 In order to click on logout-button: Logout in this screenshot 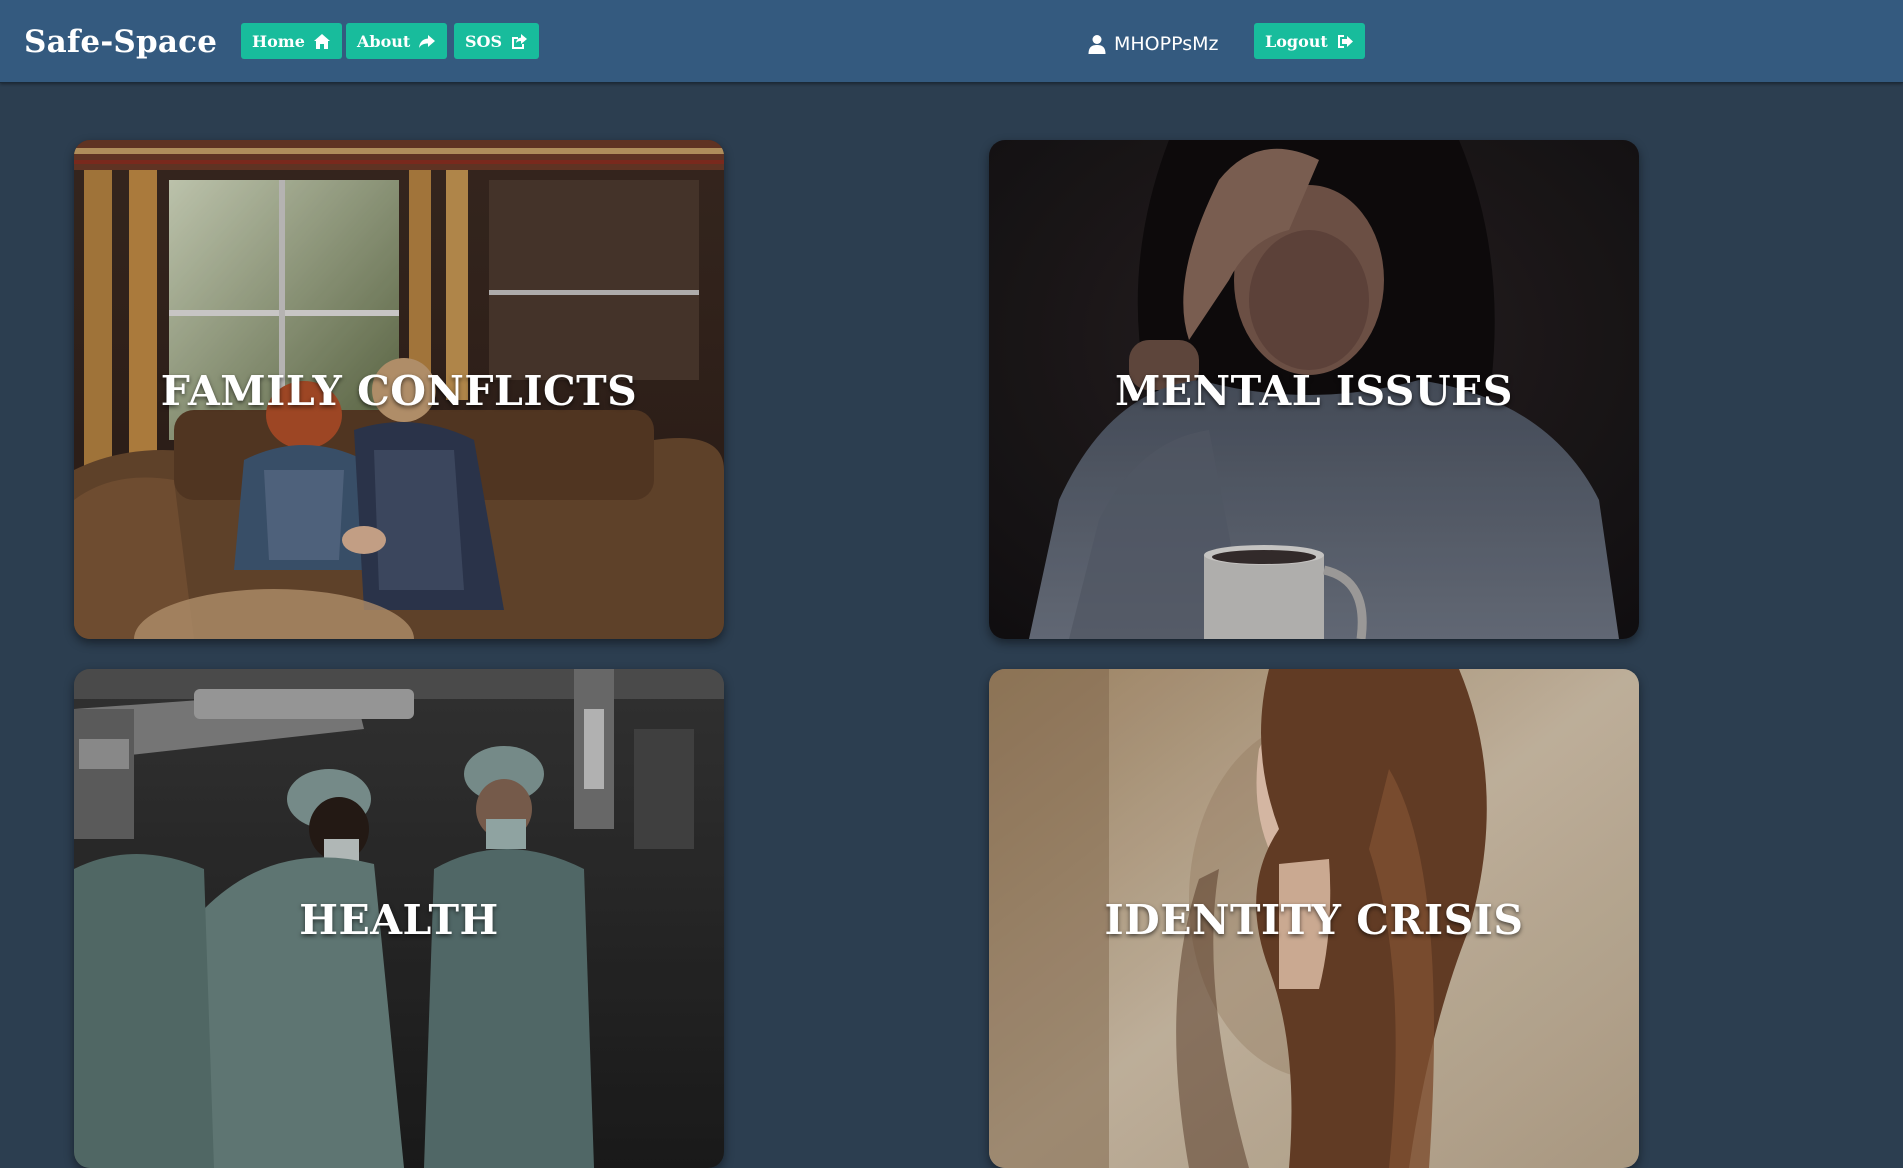, I will do `click(1309, 41)`.